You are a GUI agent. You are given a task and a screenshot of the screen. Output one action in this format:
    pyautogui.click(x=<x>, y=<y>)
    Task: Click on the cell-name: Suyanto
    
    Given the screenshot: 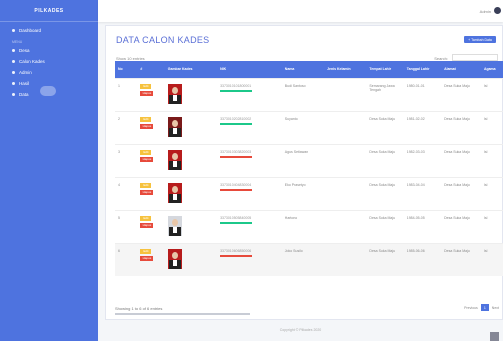 What is the action you would take?
    pyautogui.click(x=303, y=127)
    